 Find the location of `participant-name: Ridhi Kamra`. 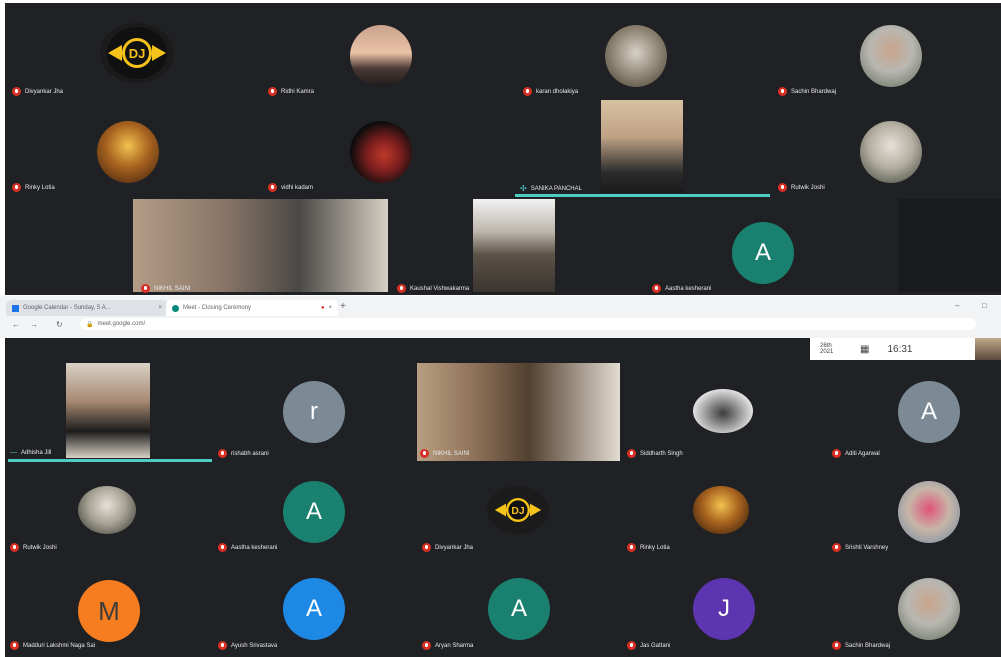

participant-name: Ridhi Kamra is located at coordinates (291, 91).